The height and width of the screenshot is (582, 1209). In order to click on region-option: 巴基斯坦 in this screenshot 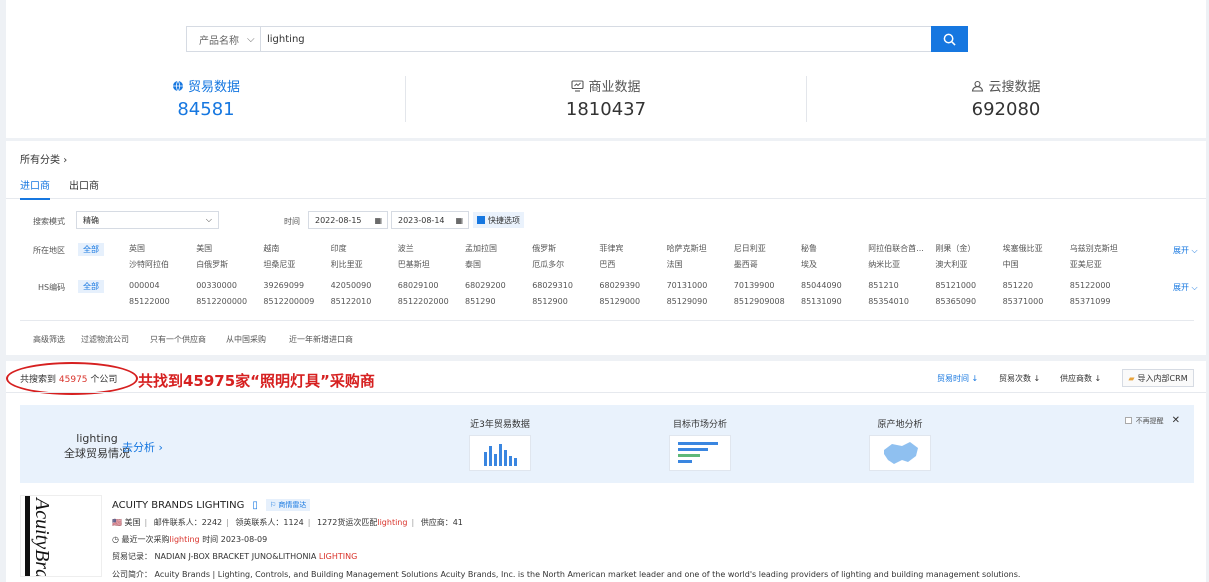, I will do `click(414, 265)`.